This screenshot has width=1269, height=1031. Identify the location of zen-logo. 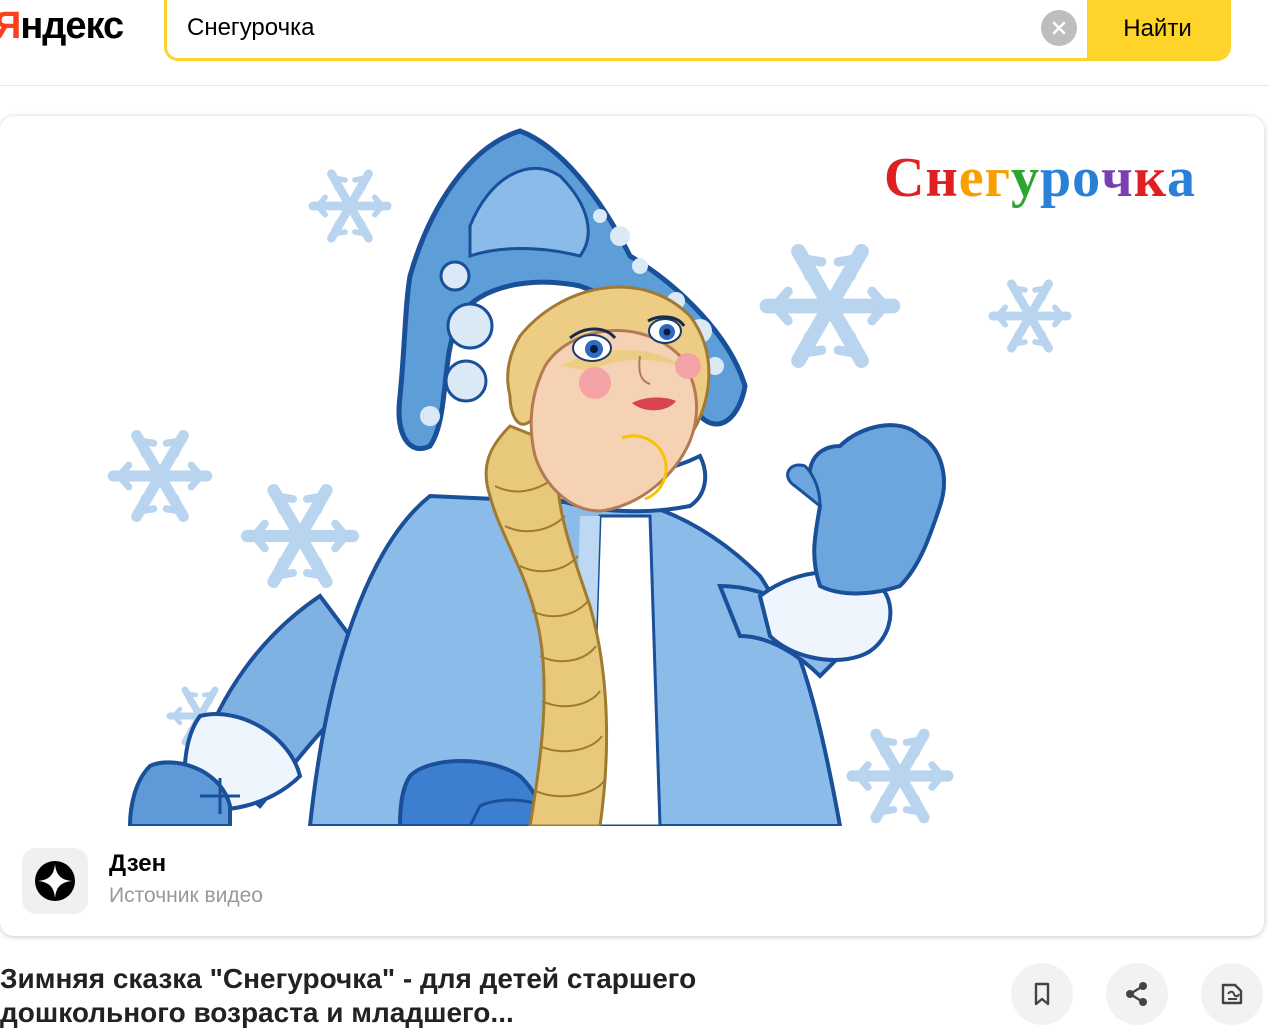
(55, 881).